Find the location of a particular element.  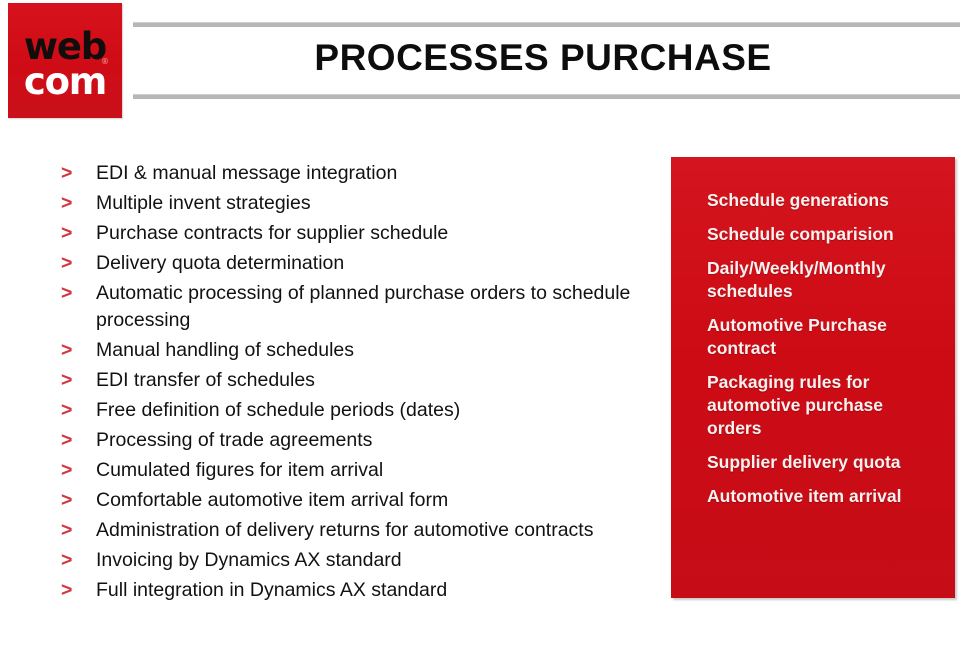

list-item-label: Invoicing by Dynamics AX standard is located at coordinates (249, 560).